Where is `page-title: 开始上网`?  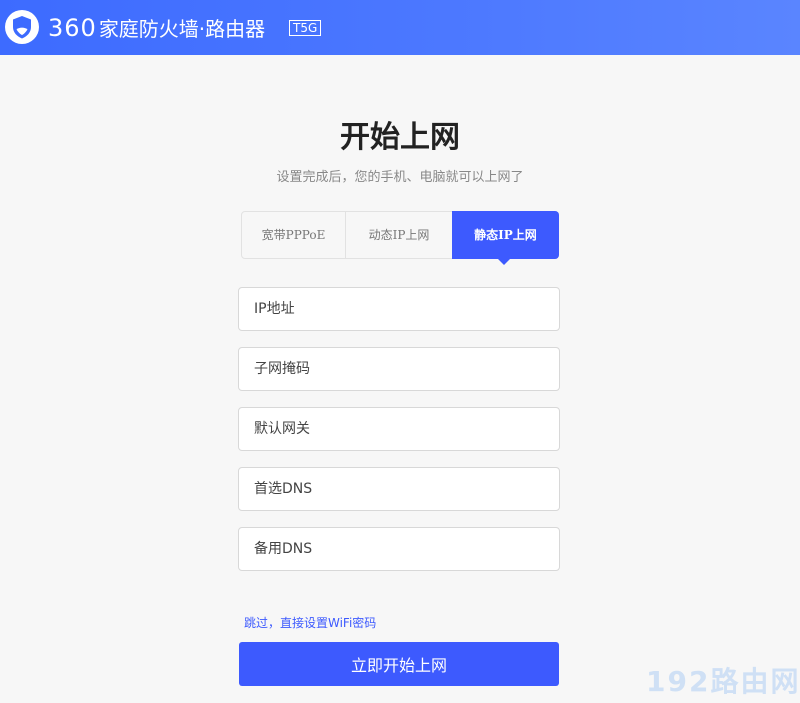
page-title: 开始上网 is located at coordinates (400, 137).